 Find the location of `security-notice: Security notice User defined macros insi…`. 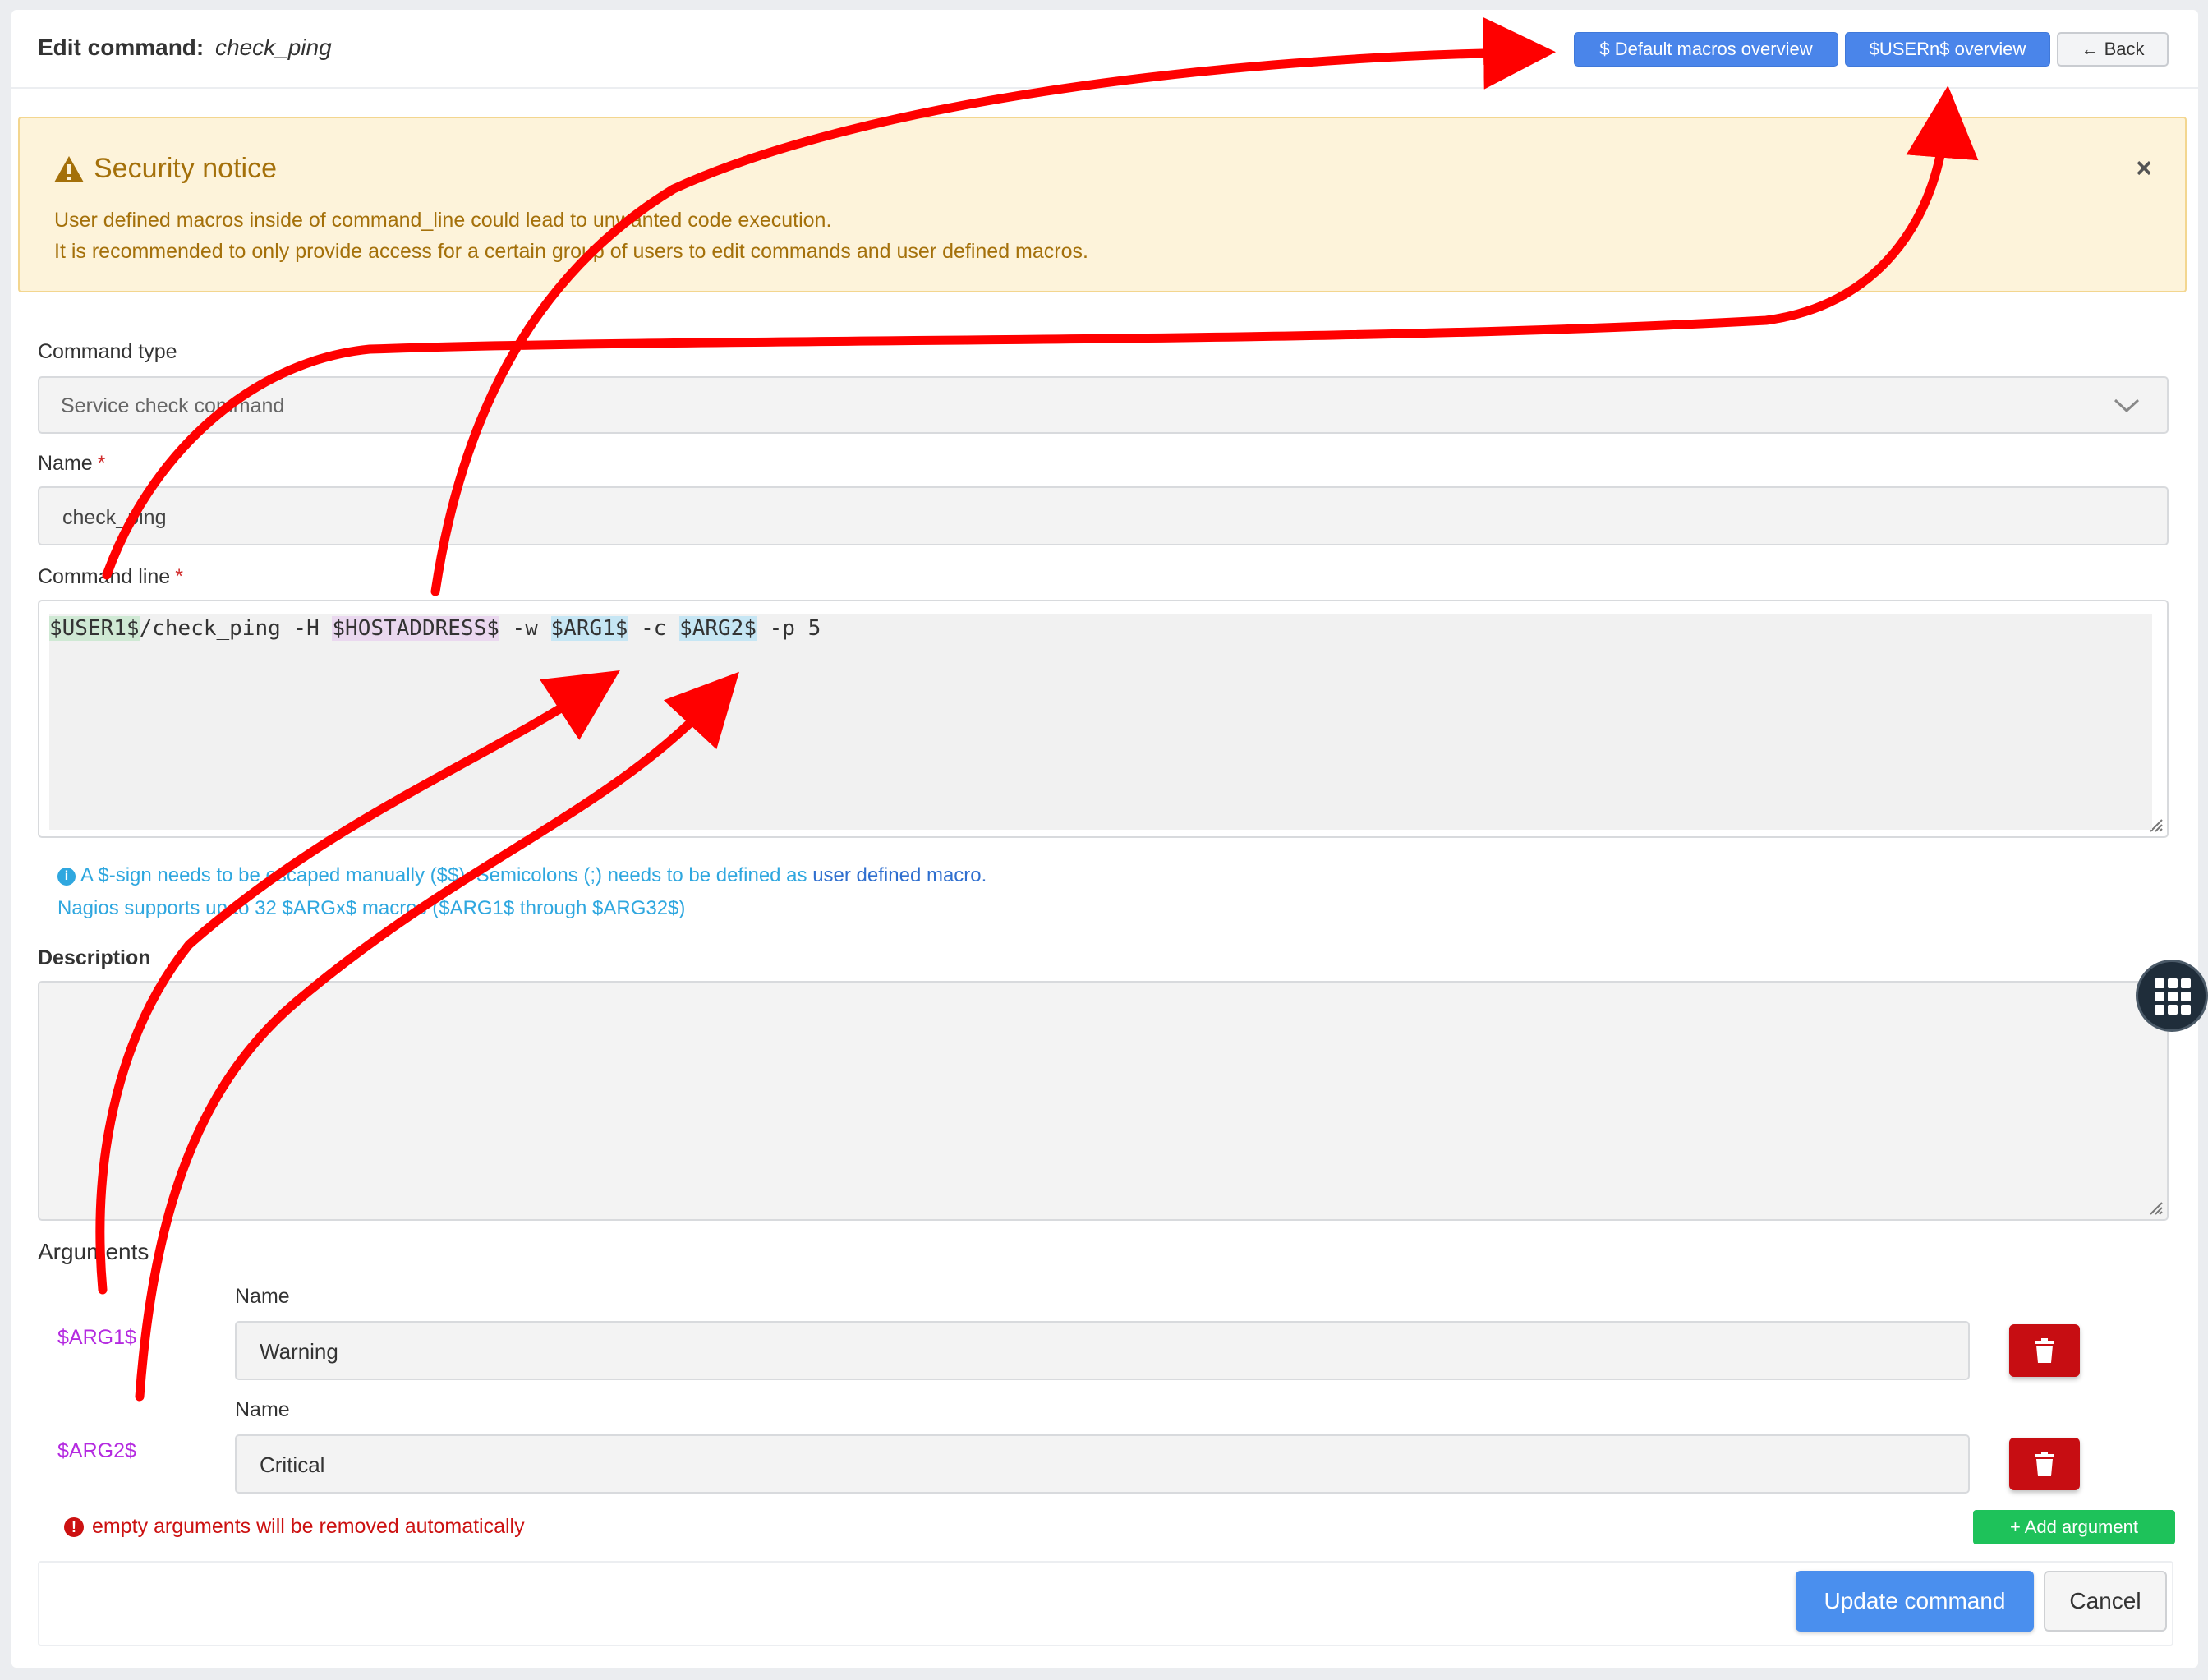

security-notice: Security notice User defined macros insi… is located at coordinates (1102, 204).